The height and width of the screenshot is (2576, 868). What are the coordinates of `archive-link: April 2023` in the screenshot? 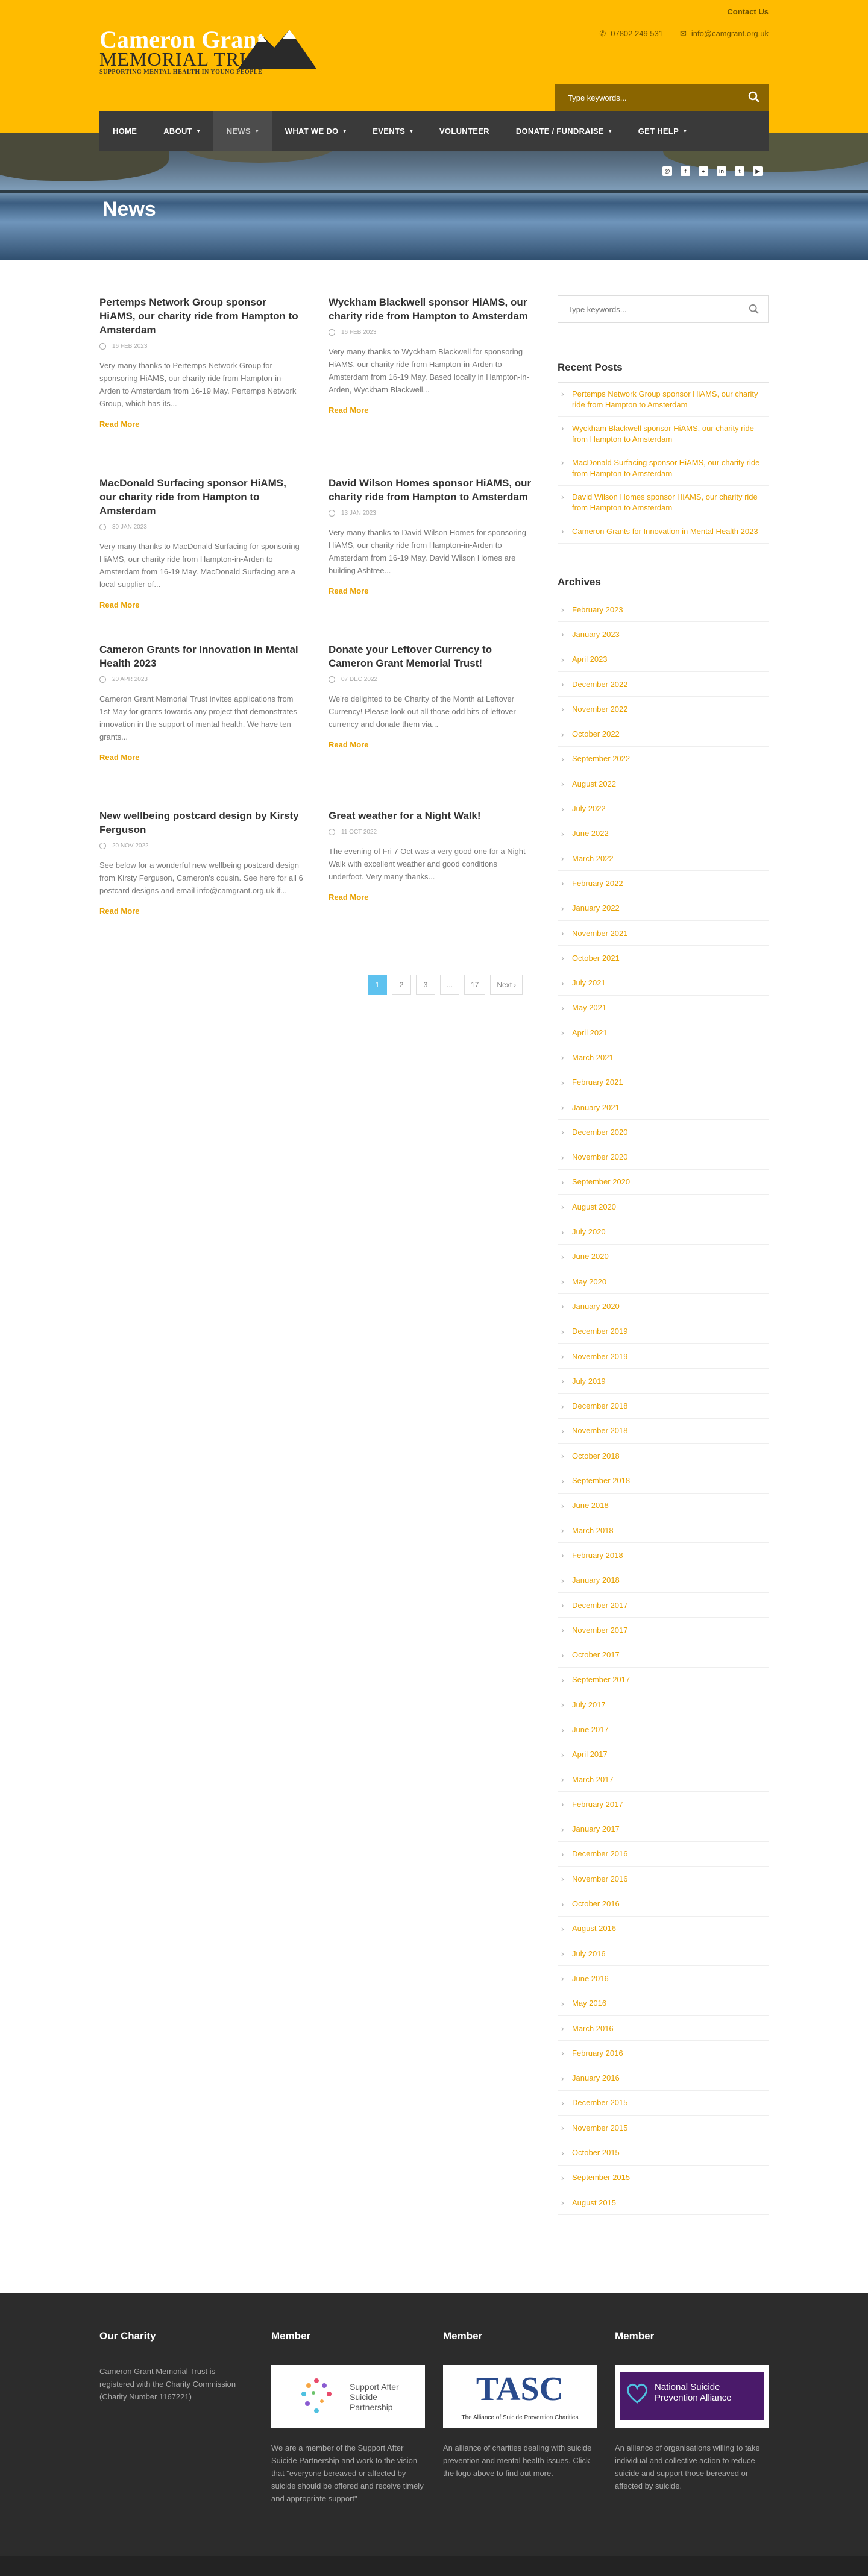 It's located at (663, 659).